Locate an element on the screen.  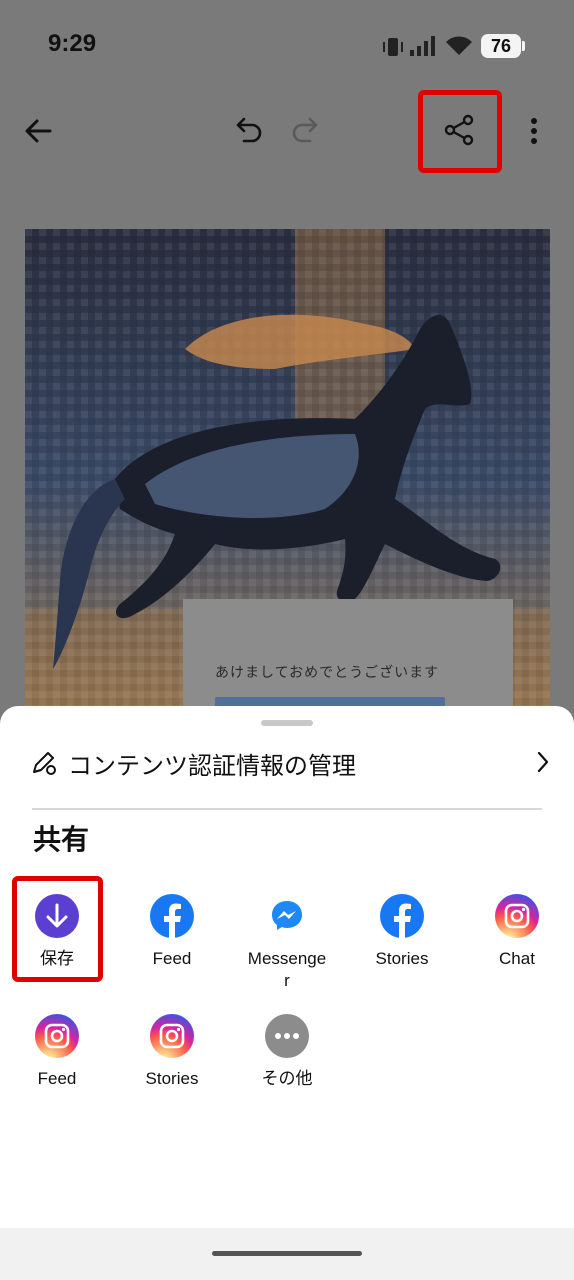
share-facebook-stories-label: Stories is located at coordinates (402, 958).